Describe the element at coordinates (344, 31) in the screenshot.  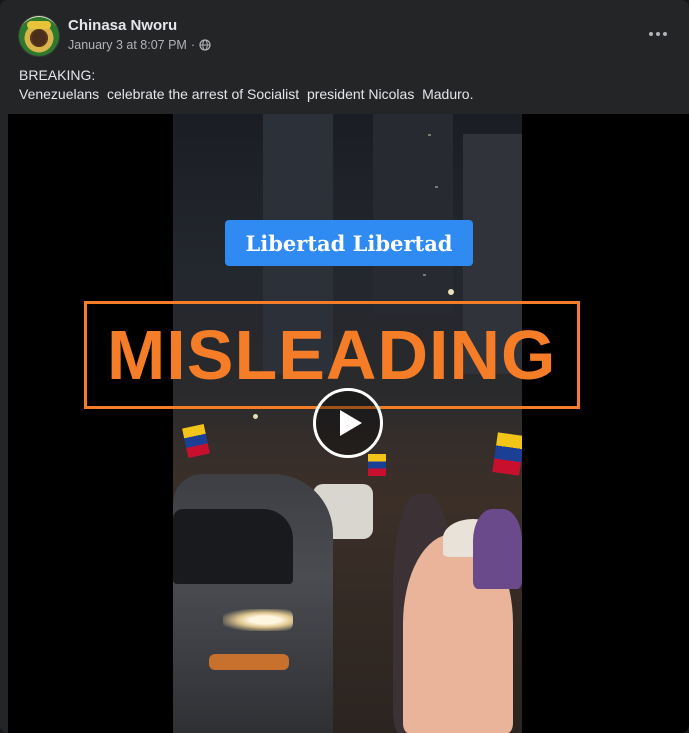
I see `post-header: Chinasa Nworu January 3 at 8:07 PM ·` at that location.